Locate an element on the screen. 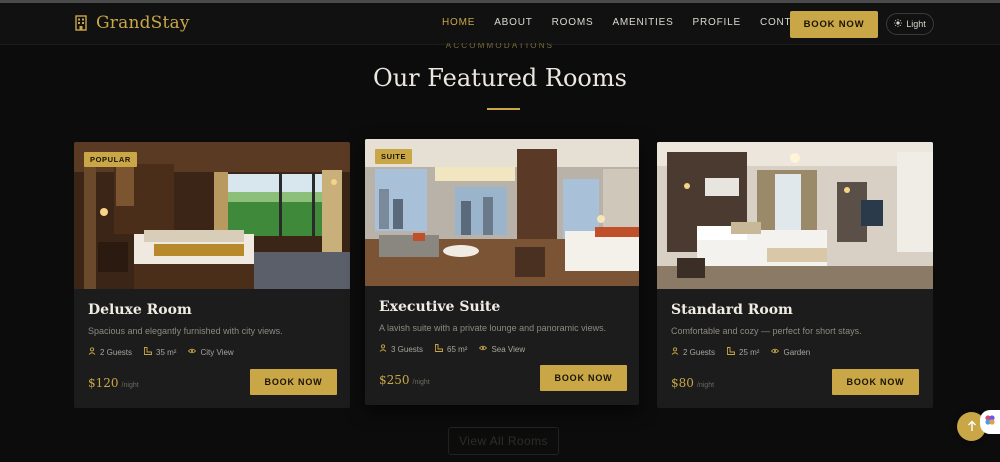  amenity-view: Sea View is located at coordinates (502, 349).